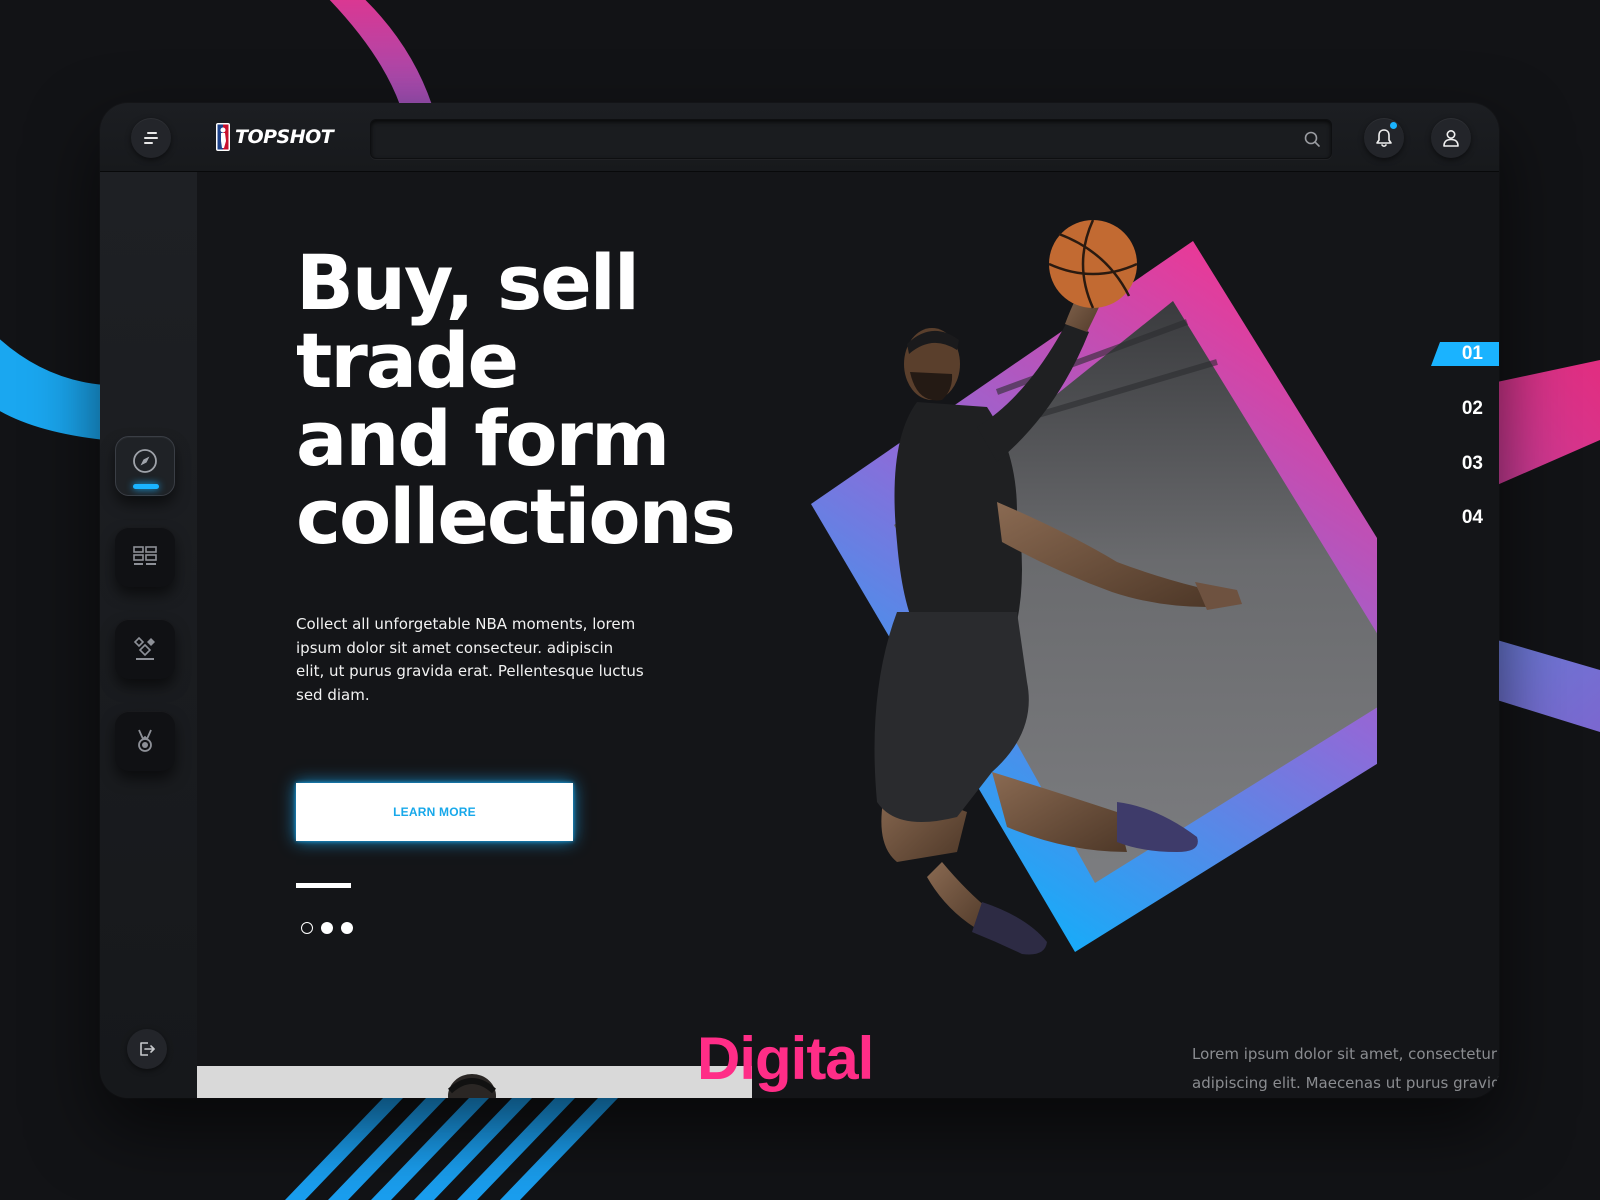 Image resolution: width=1600 pixels, height=1200 pixels. What do you see at coordinates (451, 1149) in the screenshot?
I see `blue-diagonal-stripes` at bounding box center [451, 1149].